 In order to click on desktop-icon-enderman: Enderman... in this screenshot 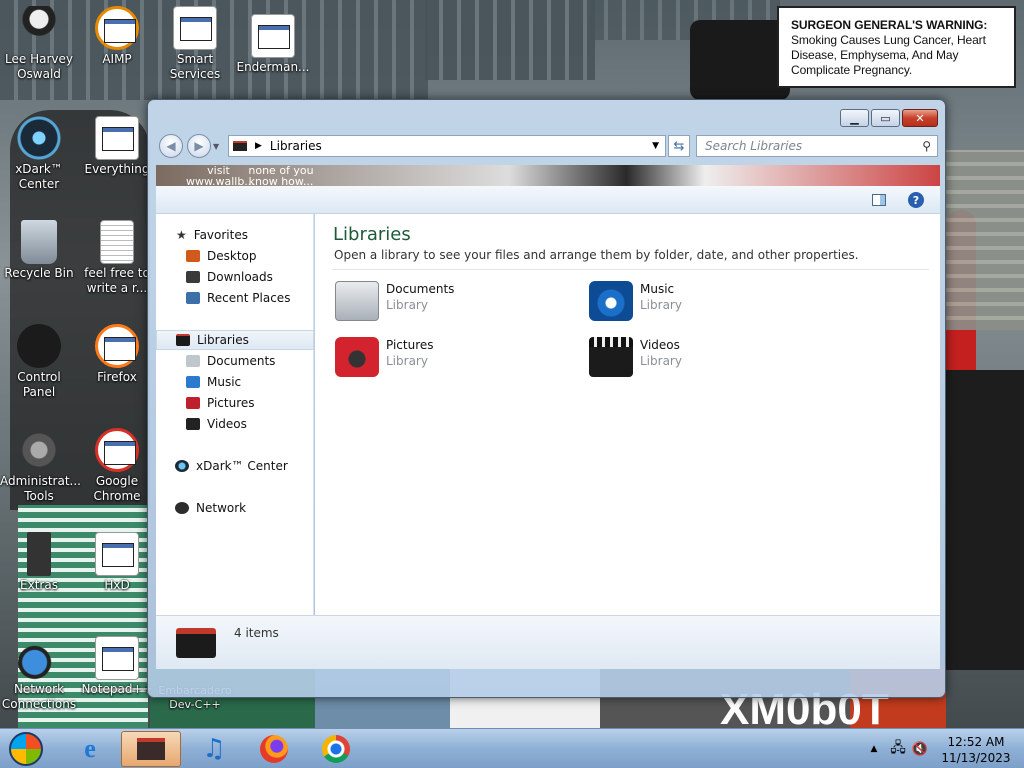, I will do `click(273, 44)`.